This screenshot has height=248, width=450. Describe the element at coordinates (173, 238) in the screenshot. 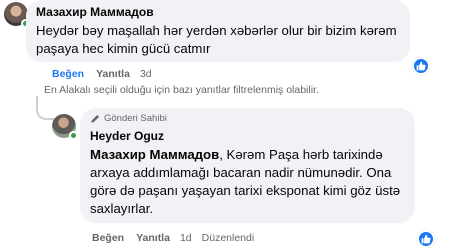

I see `reply-actions: Beğen Yanıtla 1d Düzenlendi` at that location.